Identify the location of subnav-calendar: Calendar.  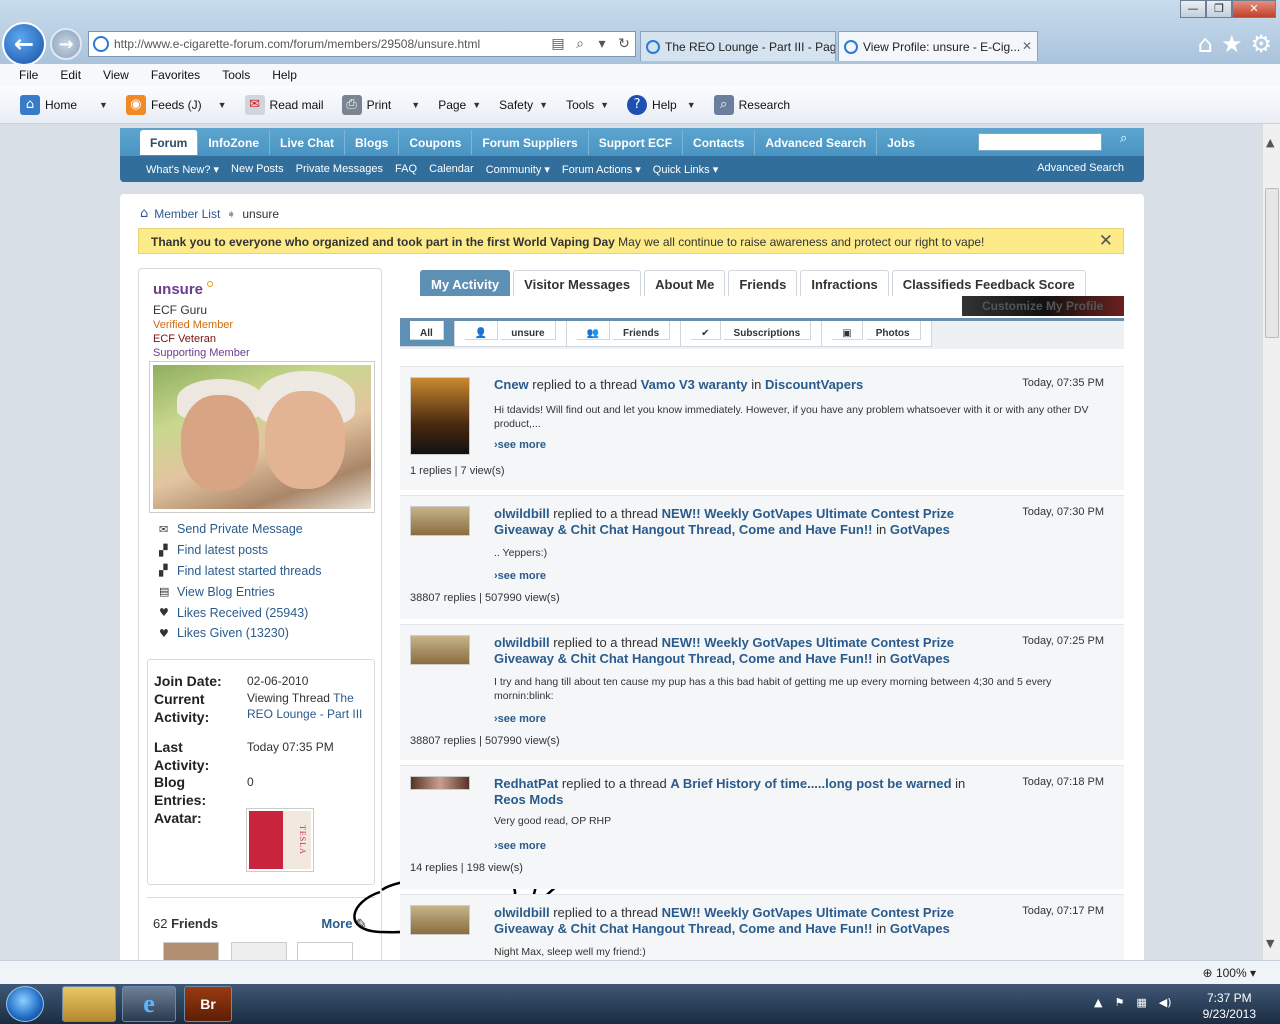
(451, 169).